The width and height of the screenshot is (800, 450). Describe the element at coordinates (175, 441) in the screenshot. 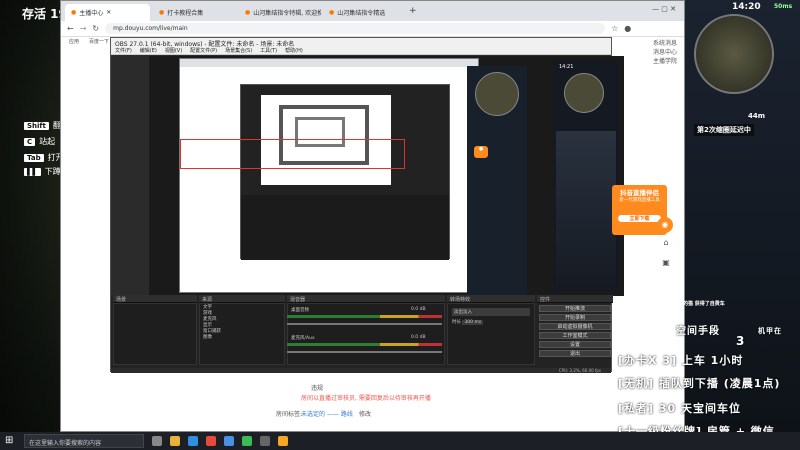

I see `explorer-icon` at that location.